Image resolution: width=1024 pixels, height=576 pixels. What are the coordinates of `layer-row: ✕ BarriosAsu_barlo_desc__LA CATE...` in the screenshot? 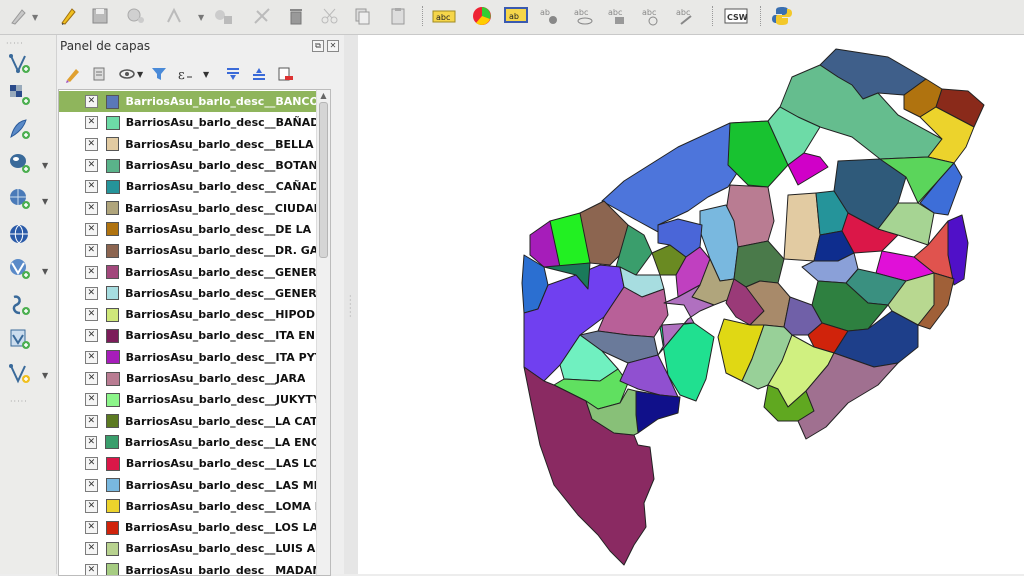 It's located at (194, 421).